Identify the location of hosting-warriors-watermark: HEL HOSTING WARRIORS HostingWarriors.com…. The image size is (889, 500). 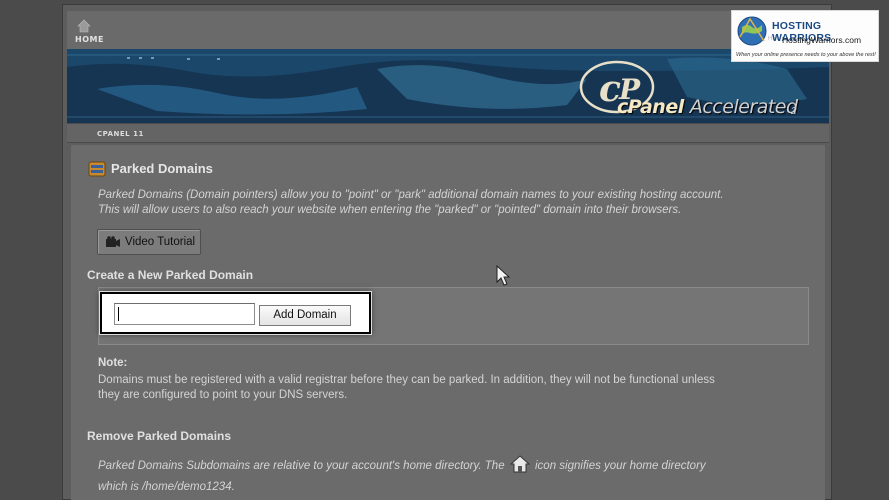
(805, 36).